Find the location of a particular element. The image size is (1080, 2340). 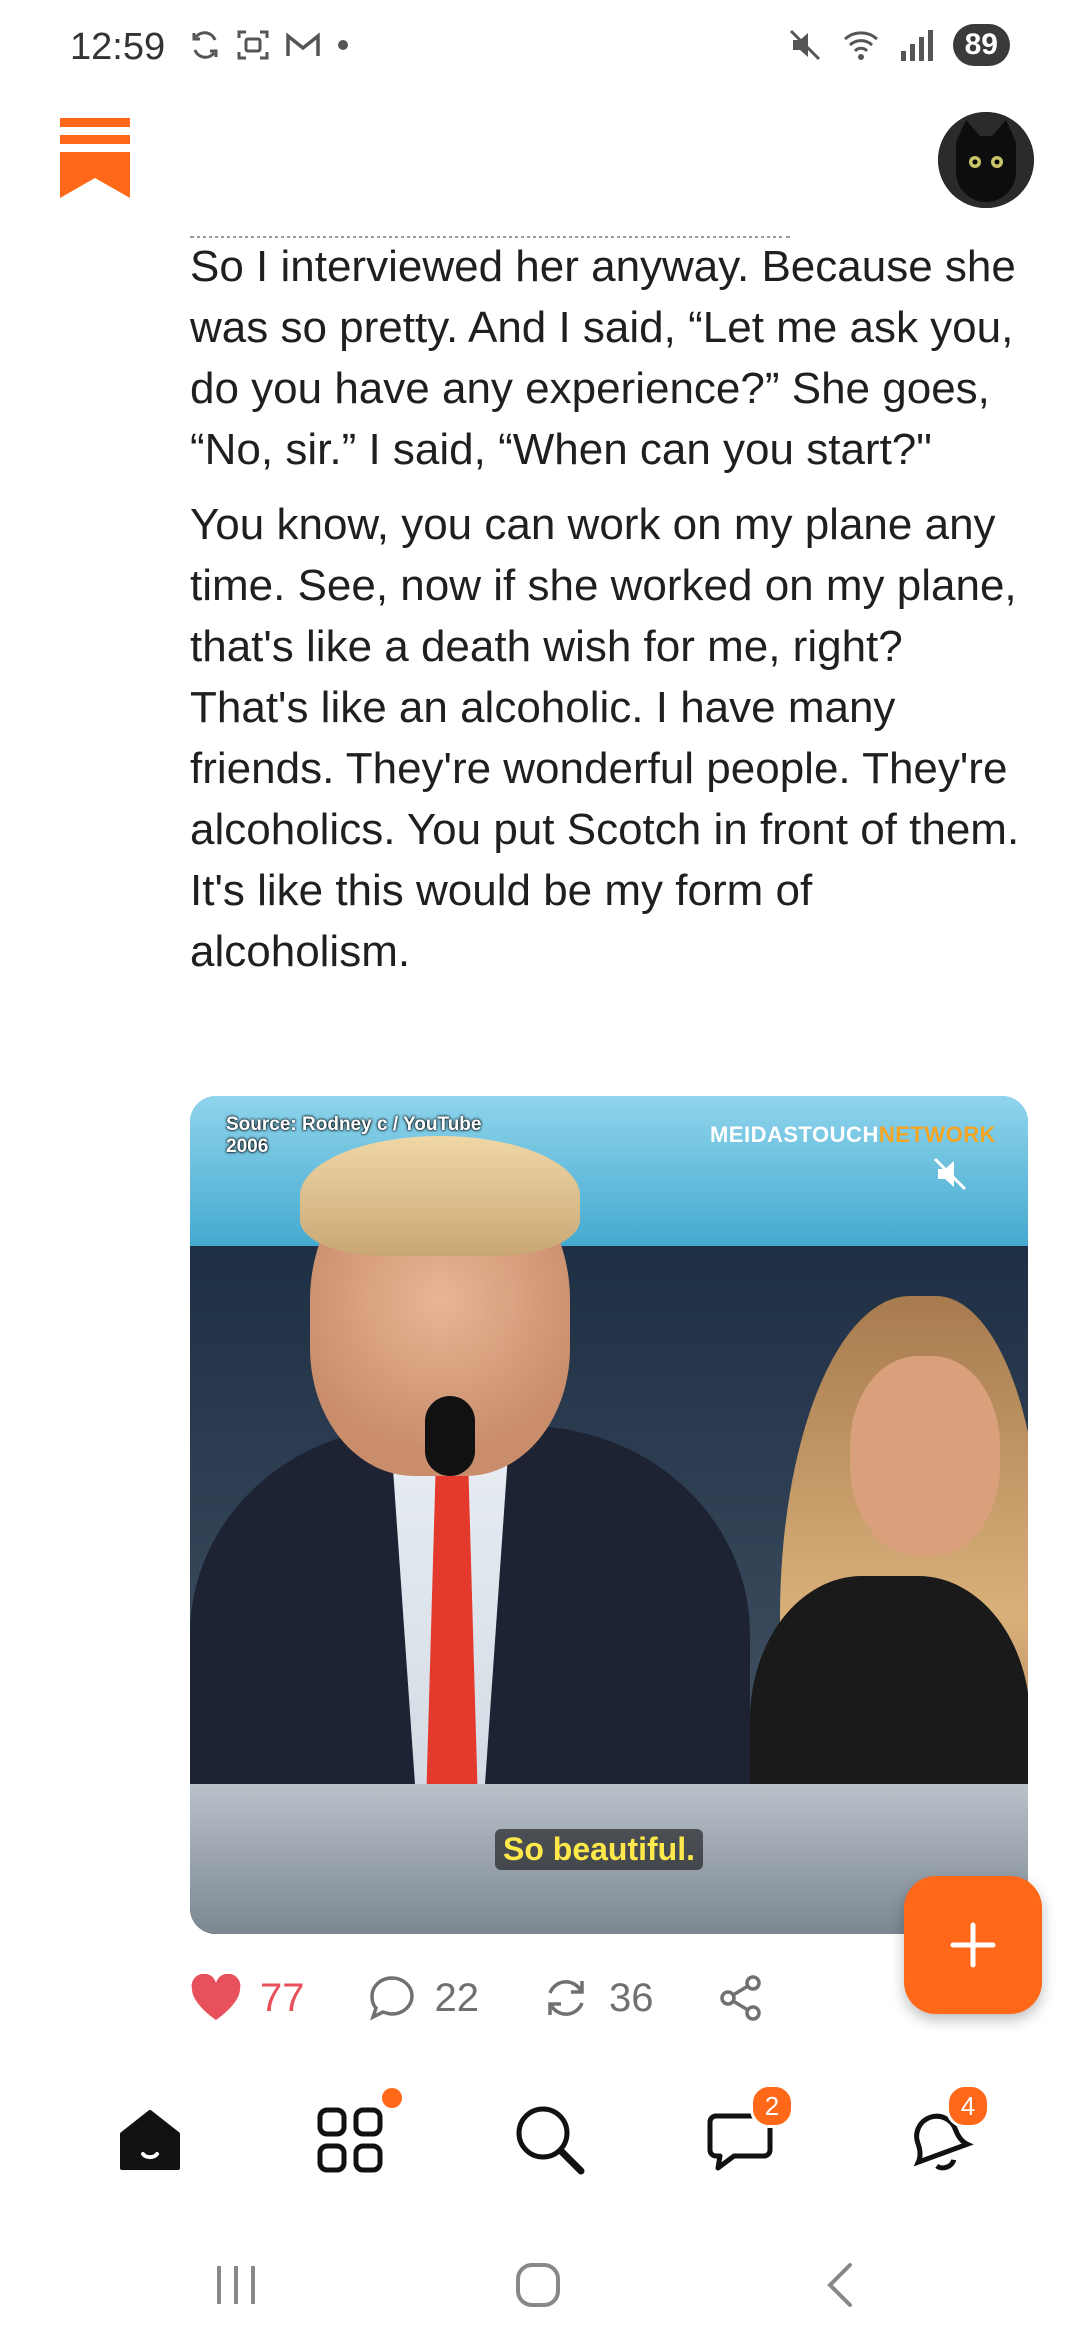

status-time: 12:59 is located at coordinates (118, 47).